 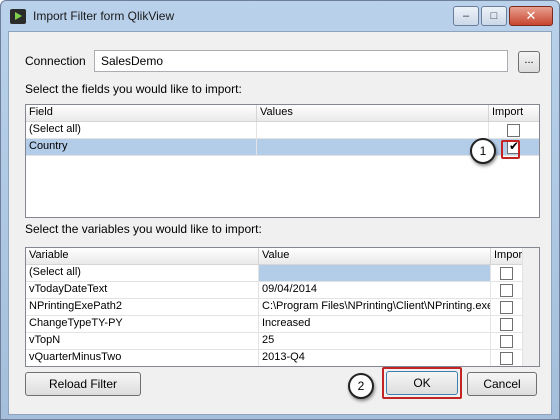 What do you see at coordinates (18, 16) in the screenshot?
I see `qlikview-app-icon` at bounding box center [18, 16].